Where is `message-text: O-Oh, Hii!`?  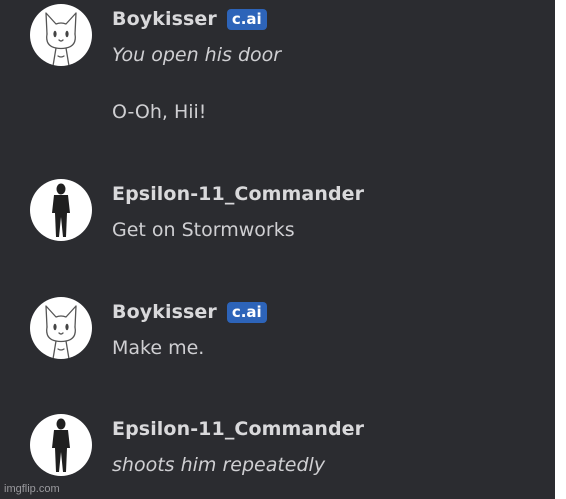 message-text: O-Oh, Hii! is located at coordinates (159, 112).